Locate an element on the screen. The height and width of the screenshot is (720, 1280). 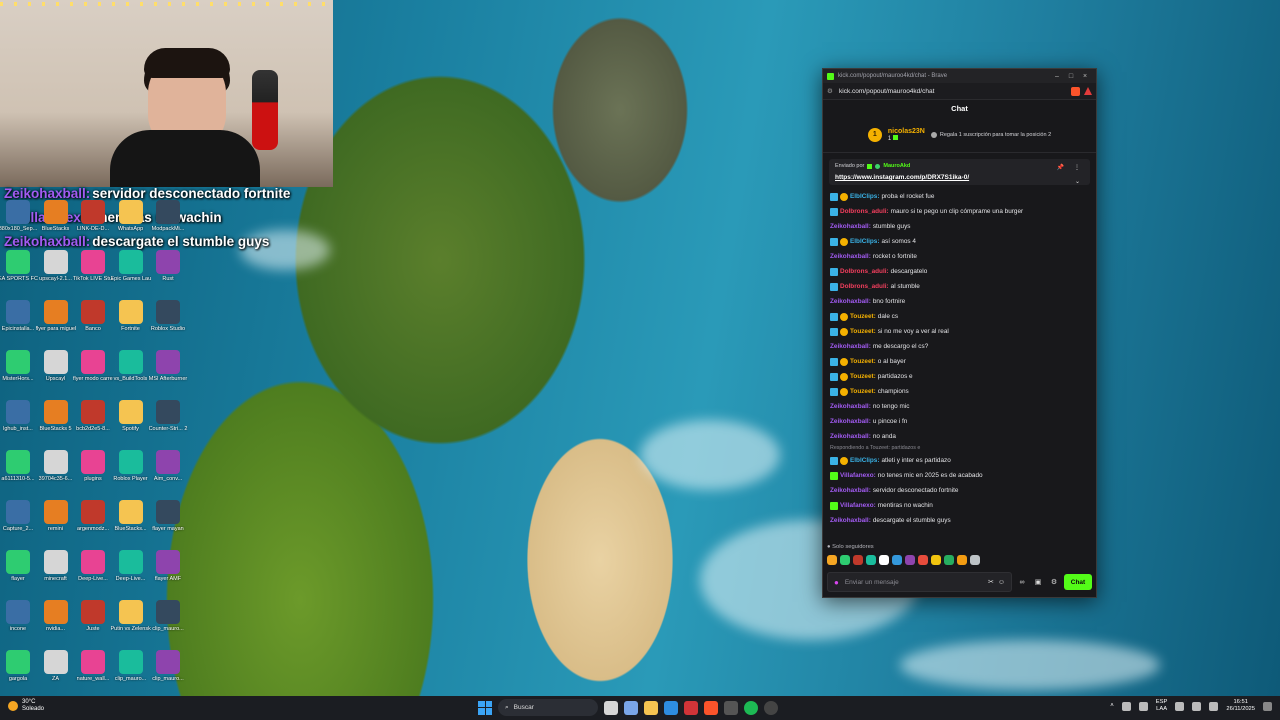
desktop-shortcut: incone is located at coordinates (19, 616).